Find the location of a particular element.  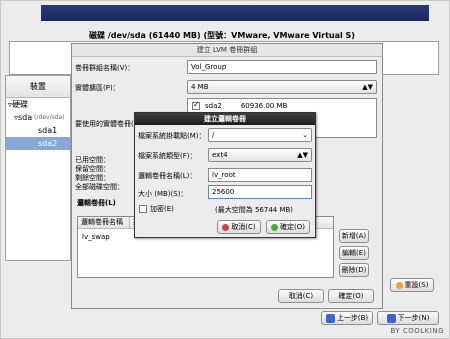

lv-name-input: lv_root is located at coordinates (260, 175).